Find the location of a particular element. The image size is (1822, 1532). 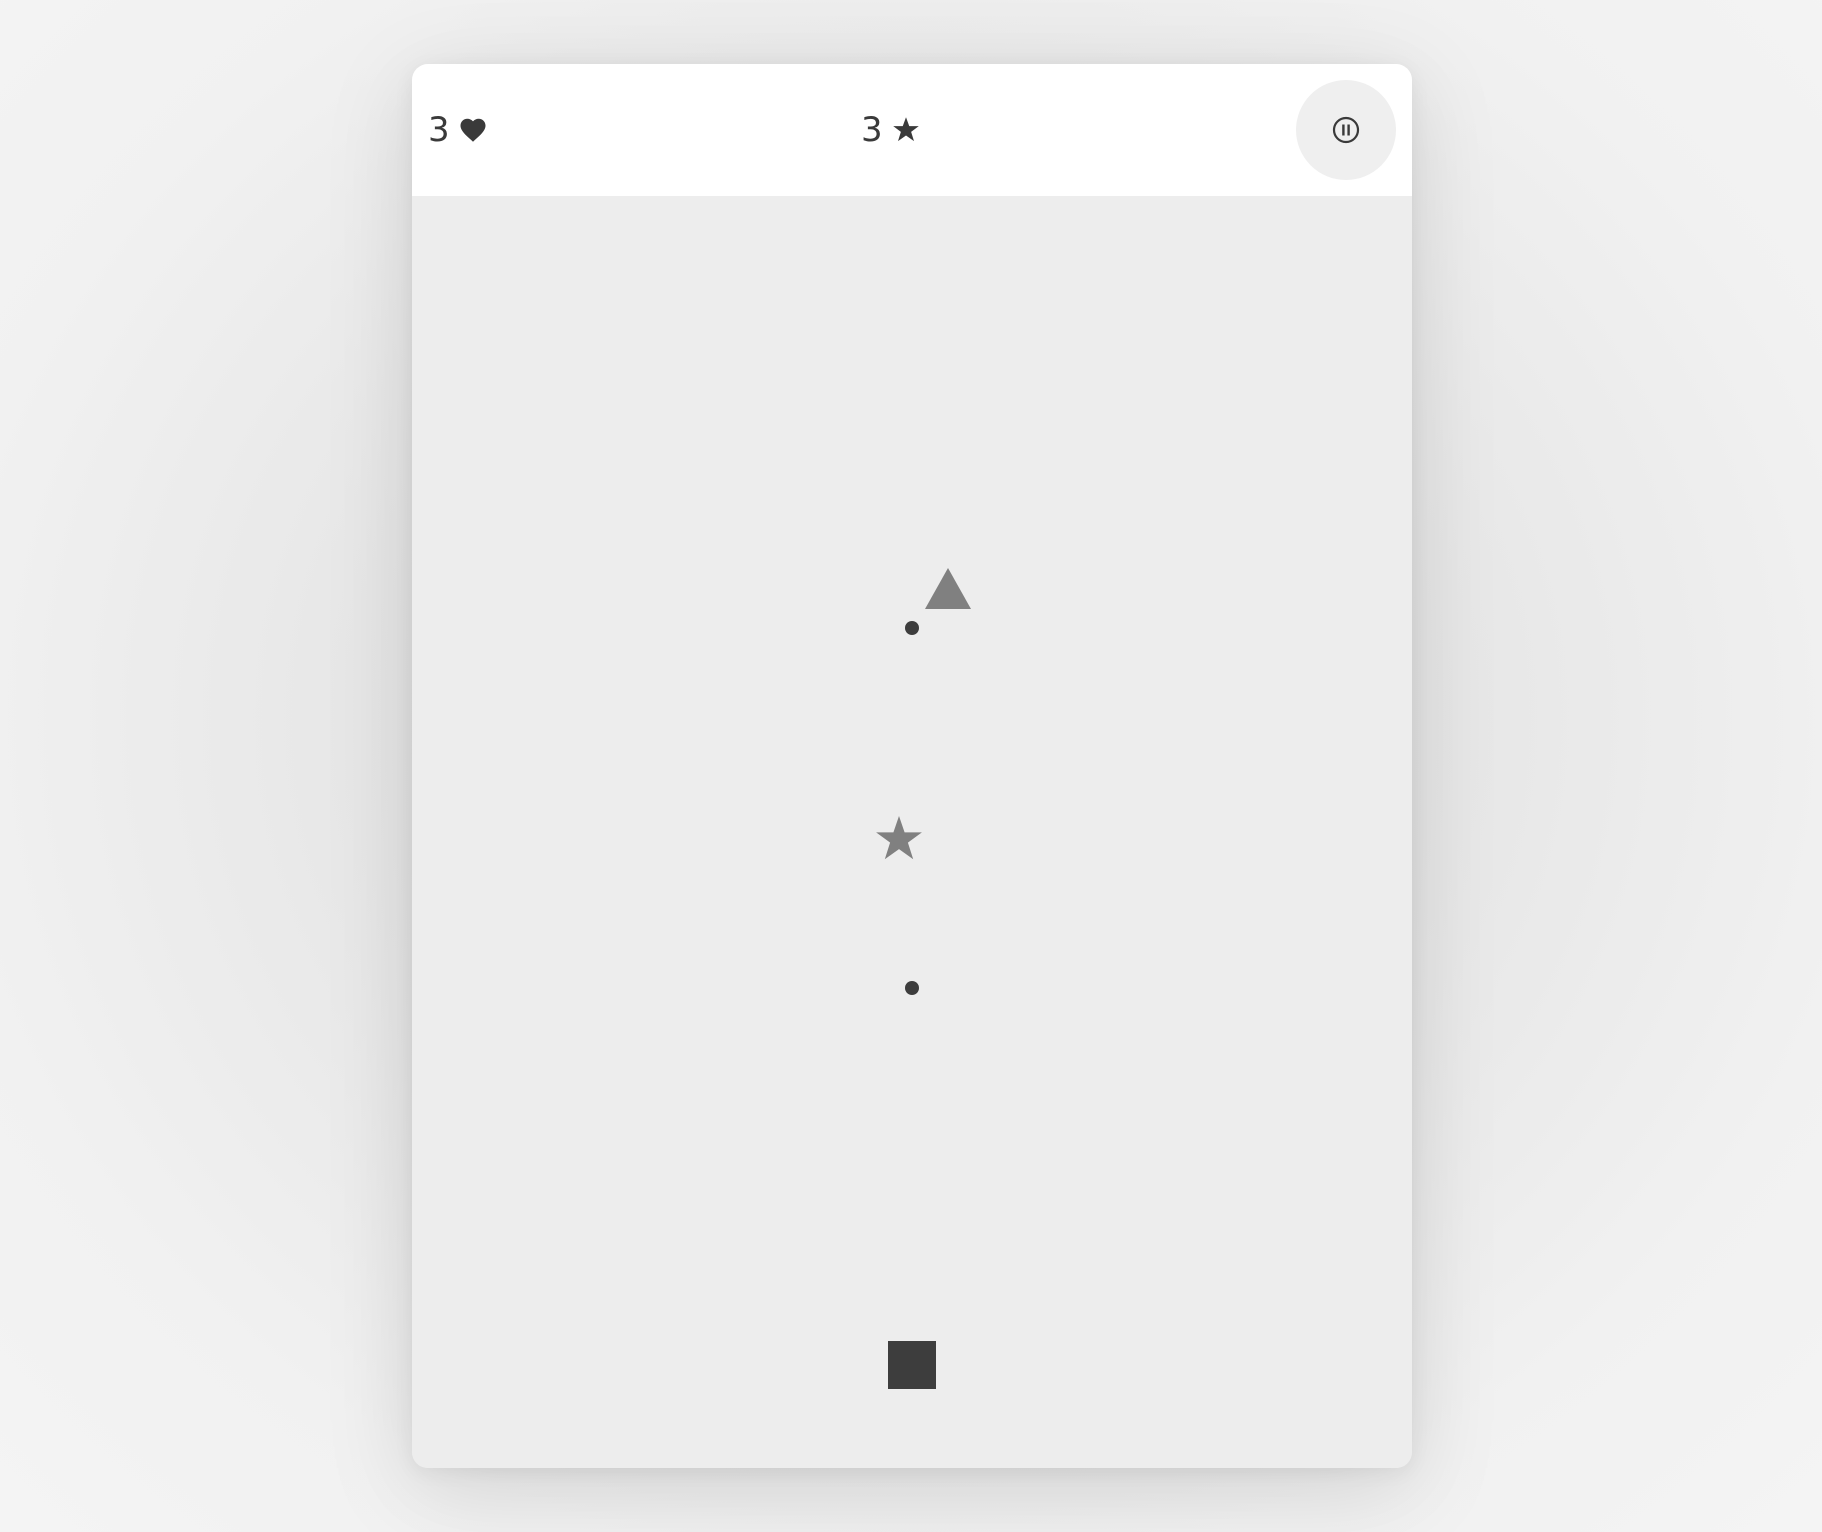

falling-star is located at coordinates (899, 839).